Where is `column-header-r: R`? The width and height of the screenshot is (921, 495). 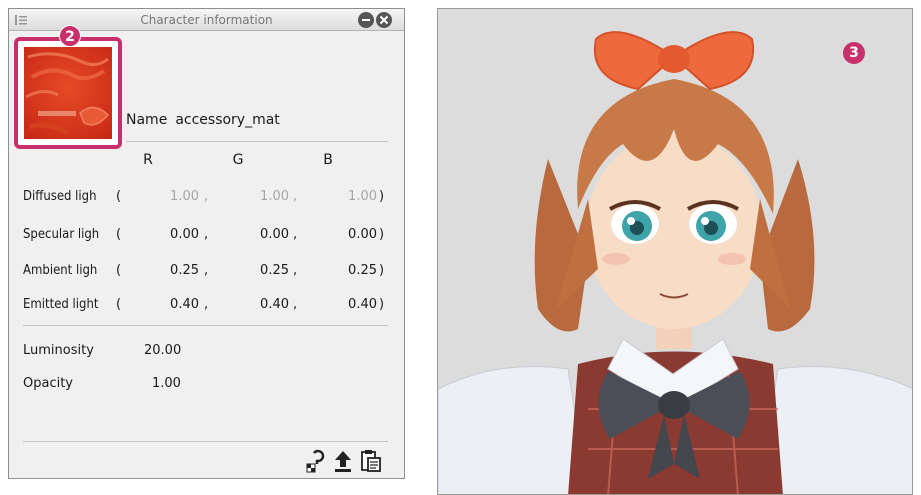
column-header-r: R is located at coordinates (148, 160).